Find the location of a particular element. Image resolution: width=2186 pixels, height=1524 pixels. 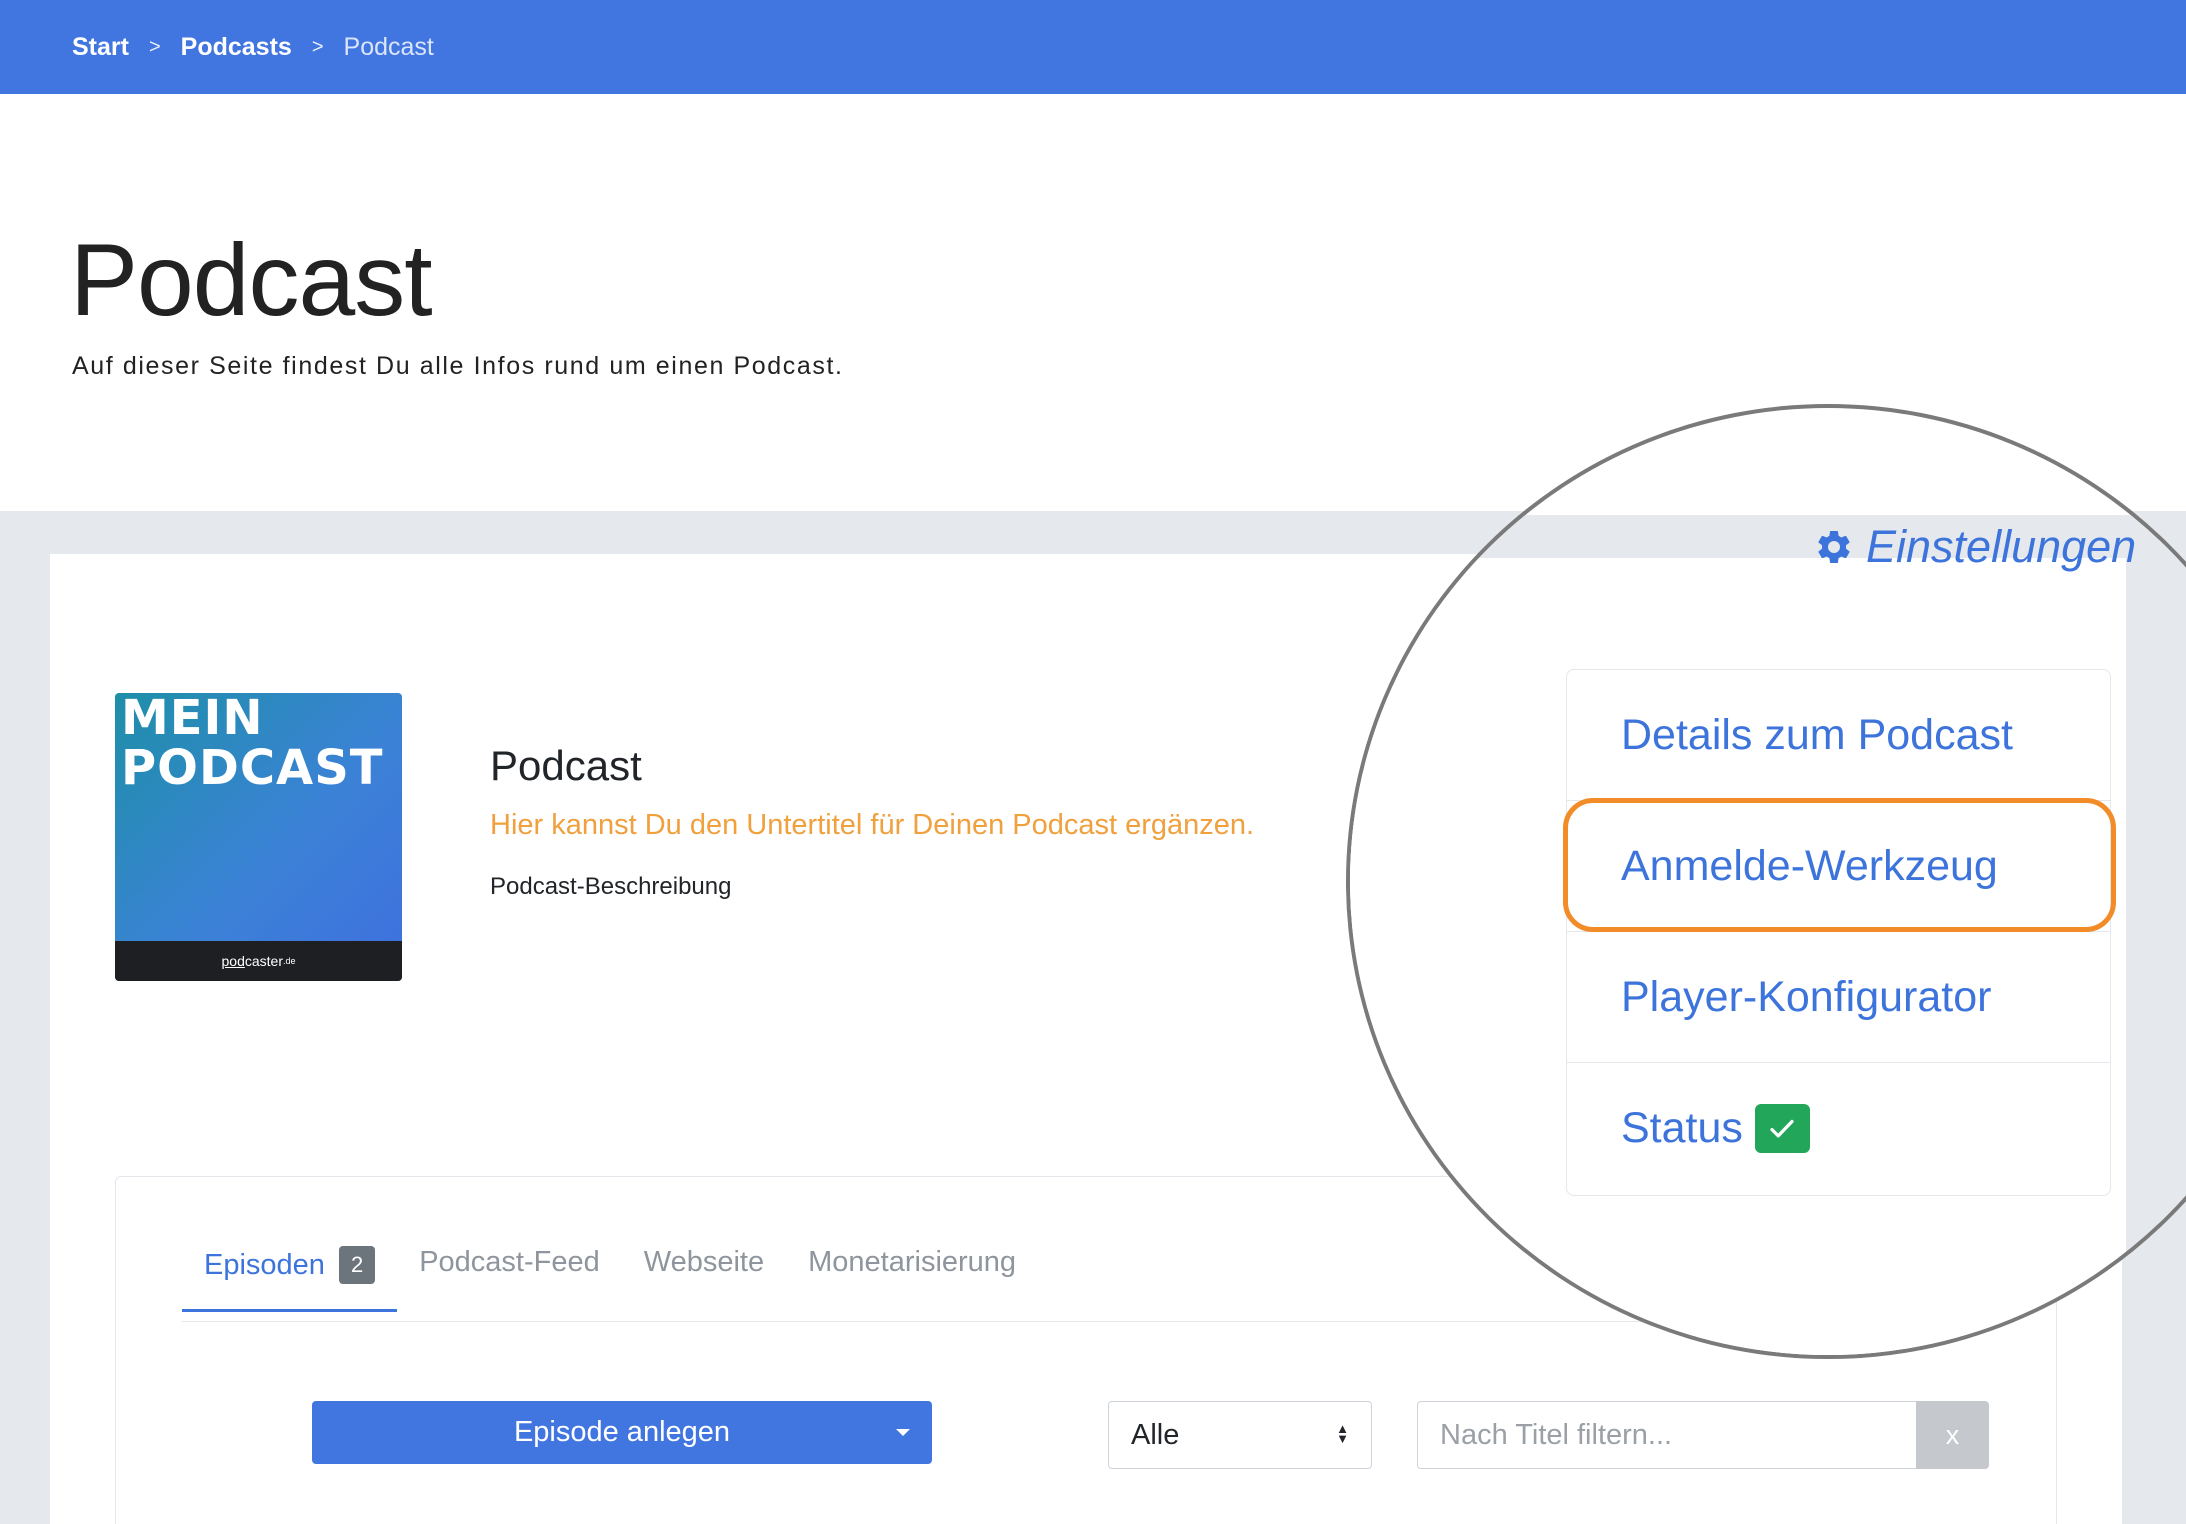

breadcrumb: Start > Podcasts > Podcast is located at coordinates (1093, 47).